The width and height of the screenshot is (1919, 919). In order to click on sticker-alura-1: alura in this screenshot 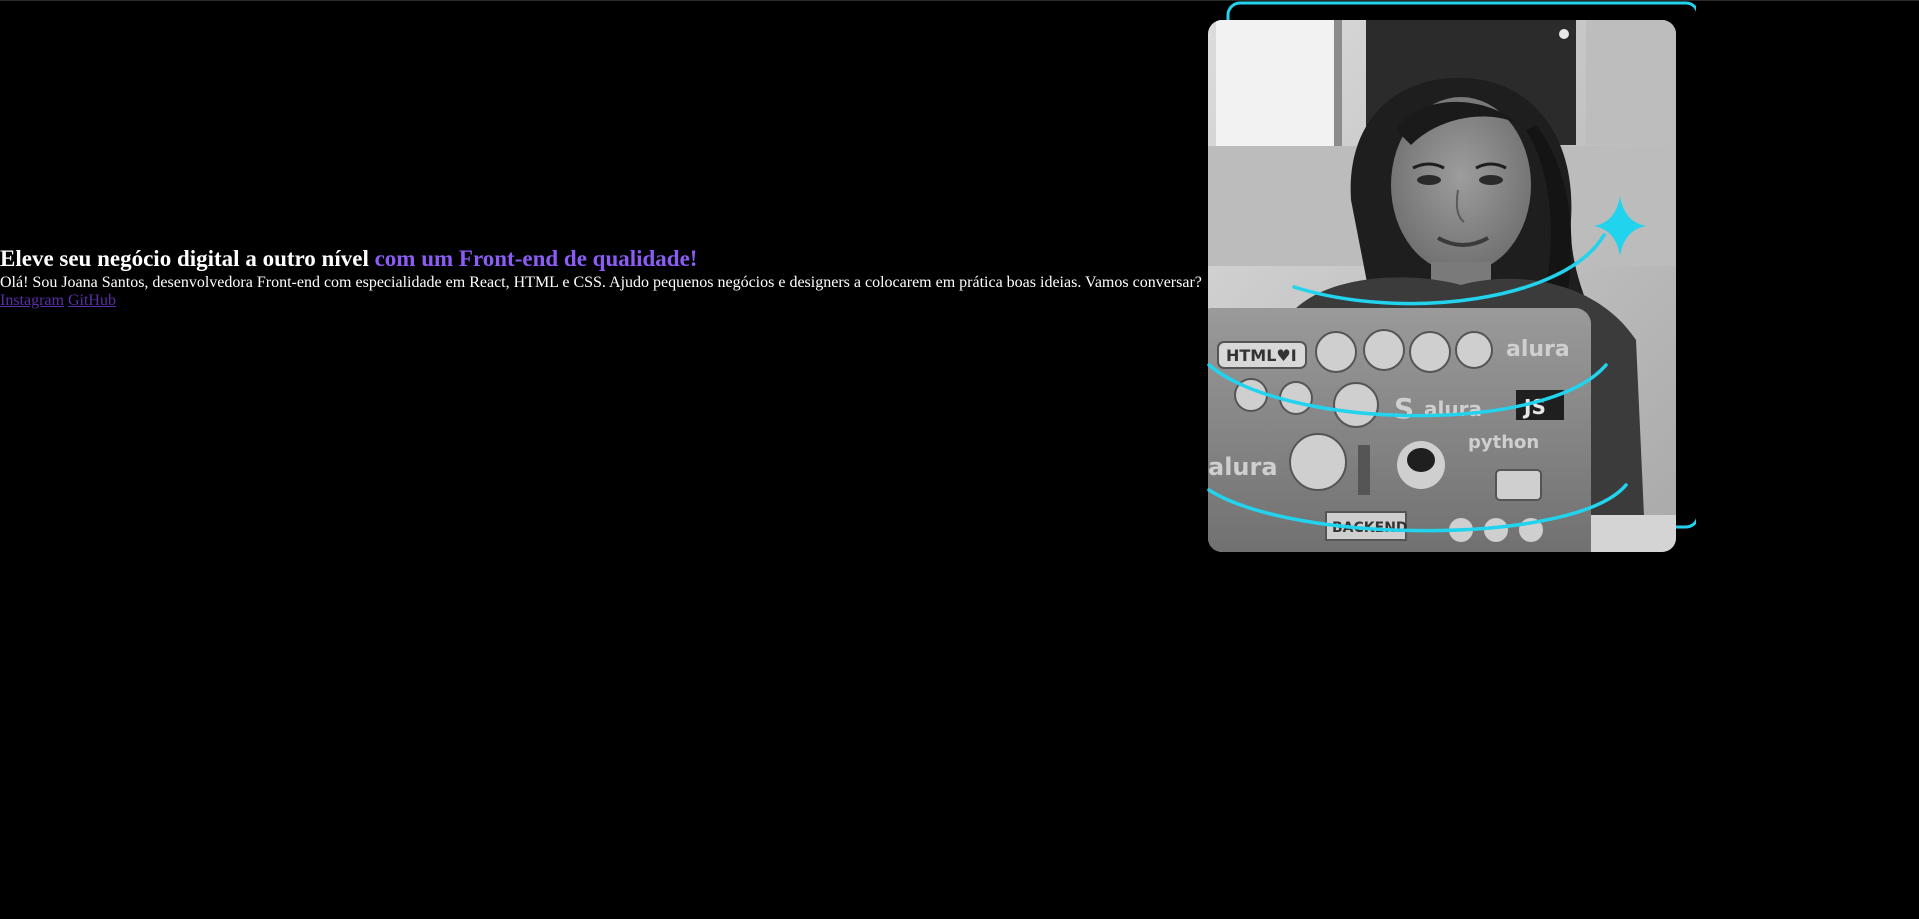, I will do `click(1538, 349)`.